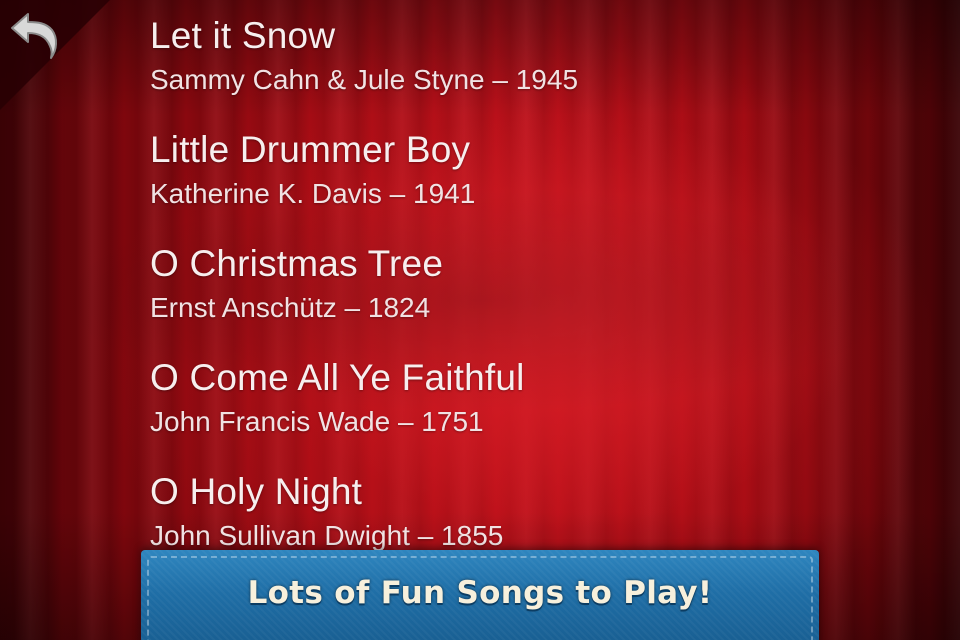  I want to click on promo-banner-text: Lots of Fun Songs to Play!, so click(480, 593).